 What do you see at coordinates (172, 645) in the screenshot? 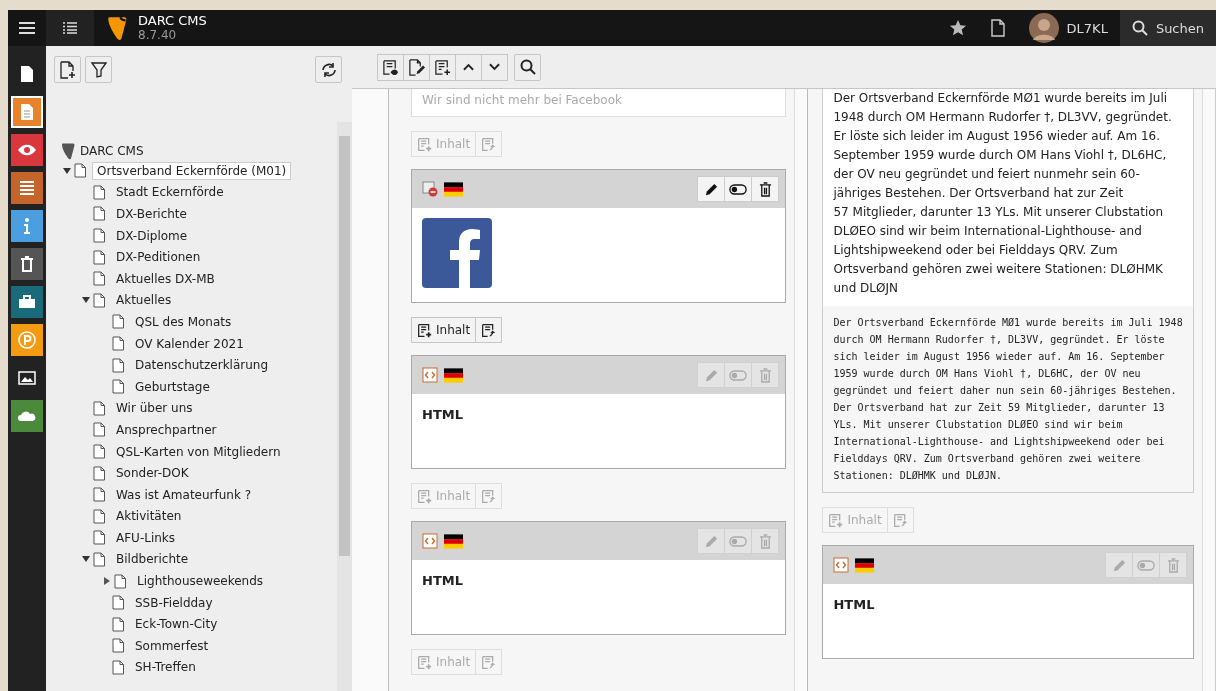
I see `tree-item: Sommerfest` at bounding box center [172, 645].